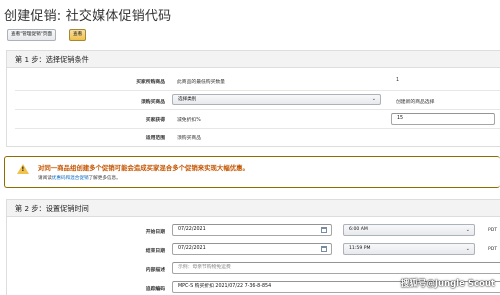 The width and height of the screenshot is (500, 295). Describe the element at coordinates (201, 82) in the screenshot. I see `row-value: 此商品的最低购买数量` at that location.